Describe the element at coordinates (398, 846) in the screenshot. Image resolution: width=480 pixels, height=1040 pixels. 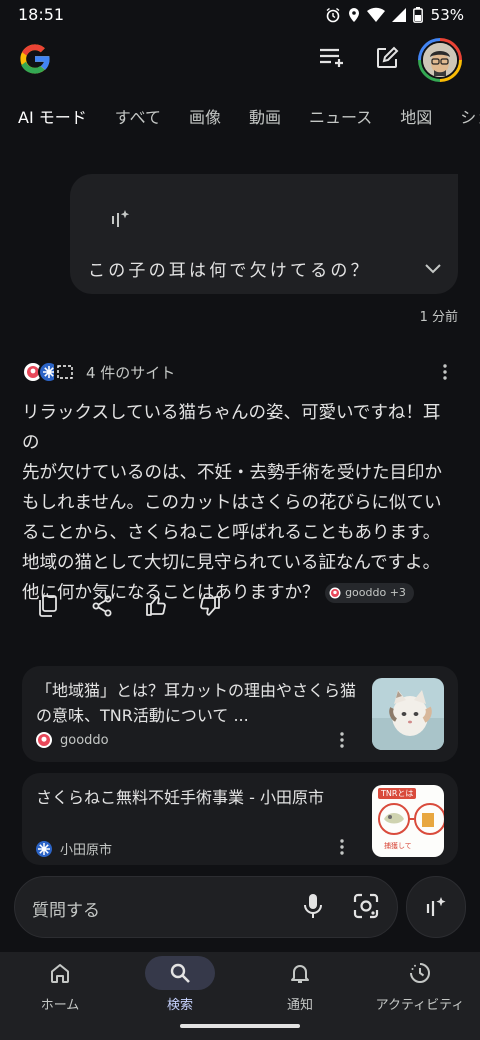
I see `thumb-caption: 捕獲して` at that location.